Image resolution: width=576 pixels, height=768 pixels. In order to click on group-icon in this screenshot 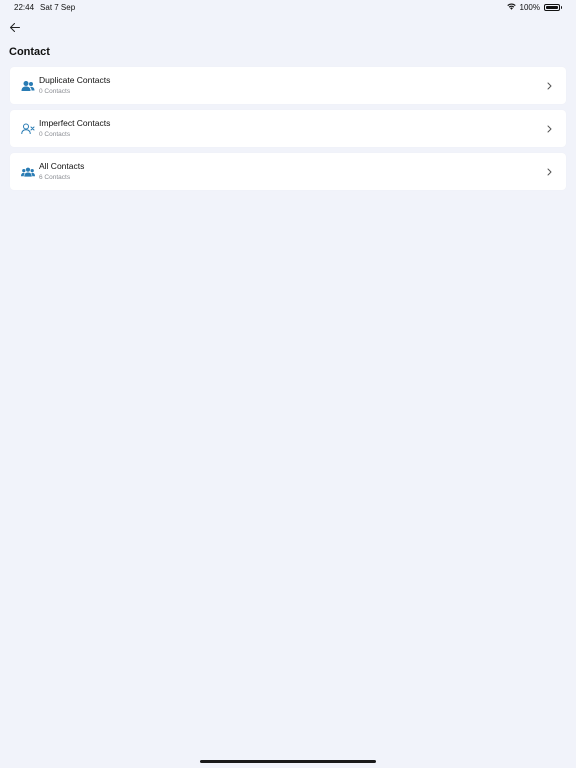, I will do `click(28, 172)`.